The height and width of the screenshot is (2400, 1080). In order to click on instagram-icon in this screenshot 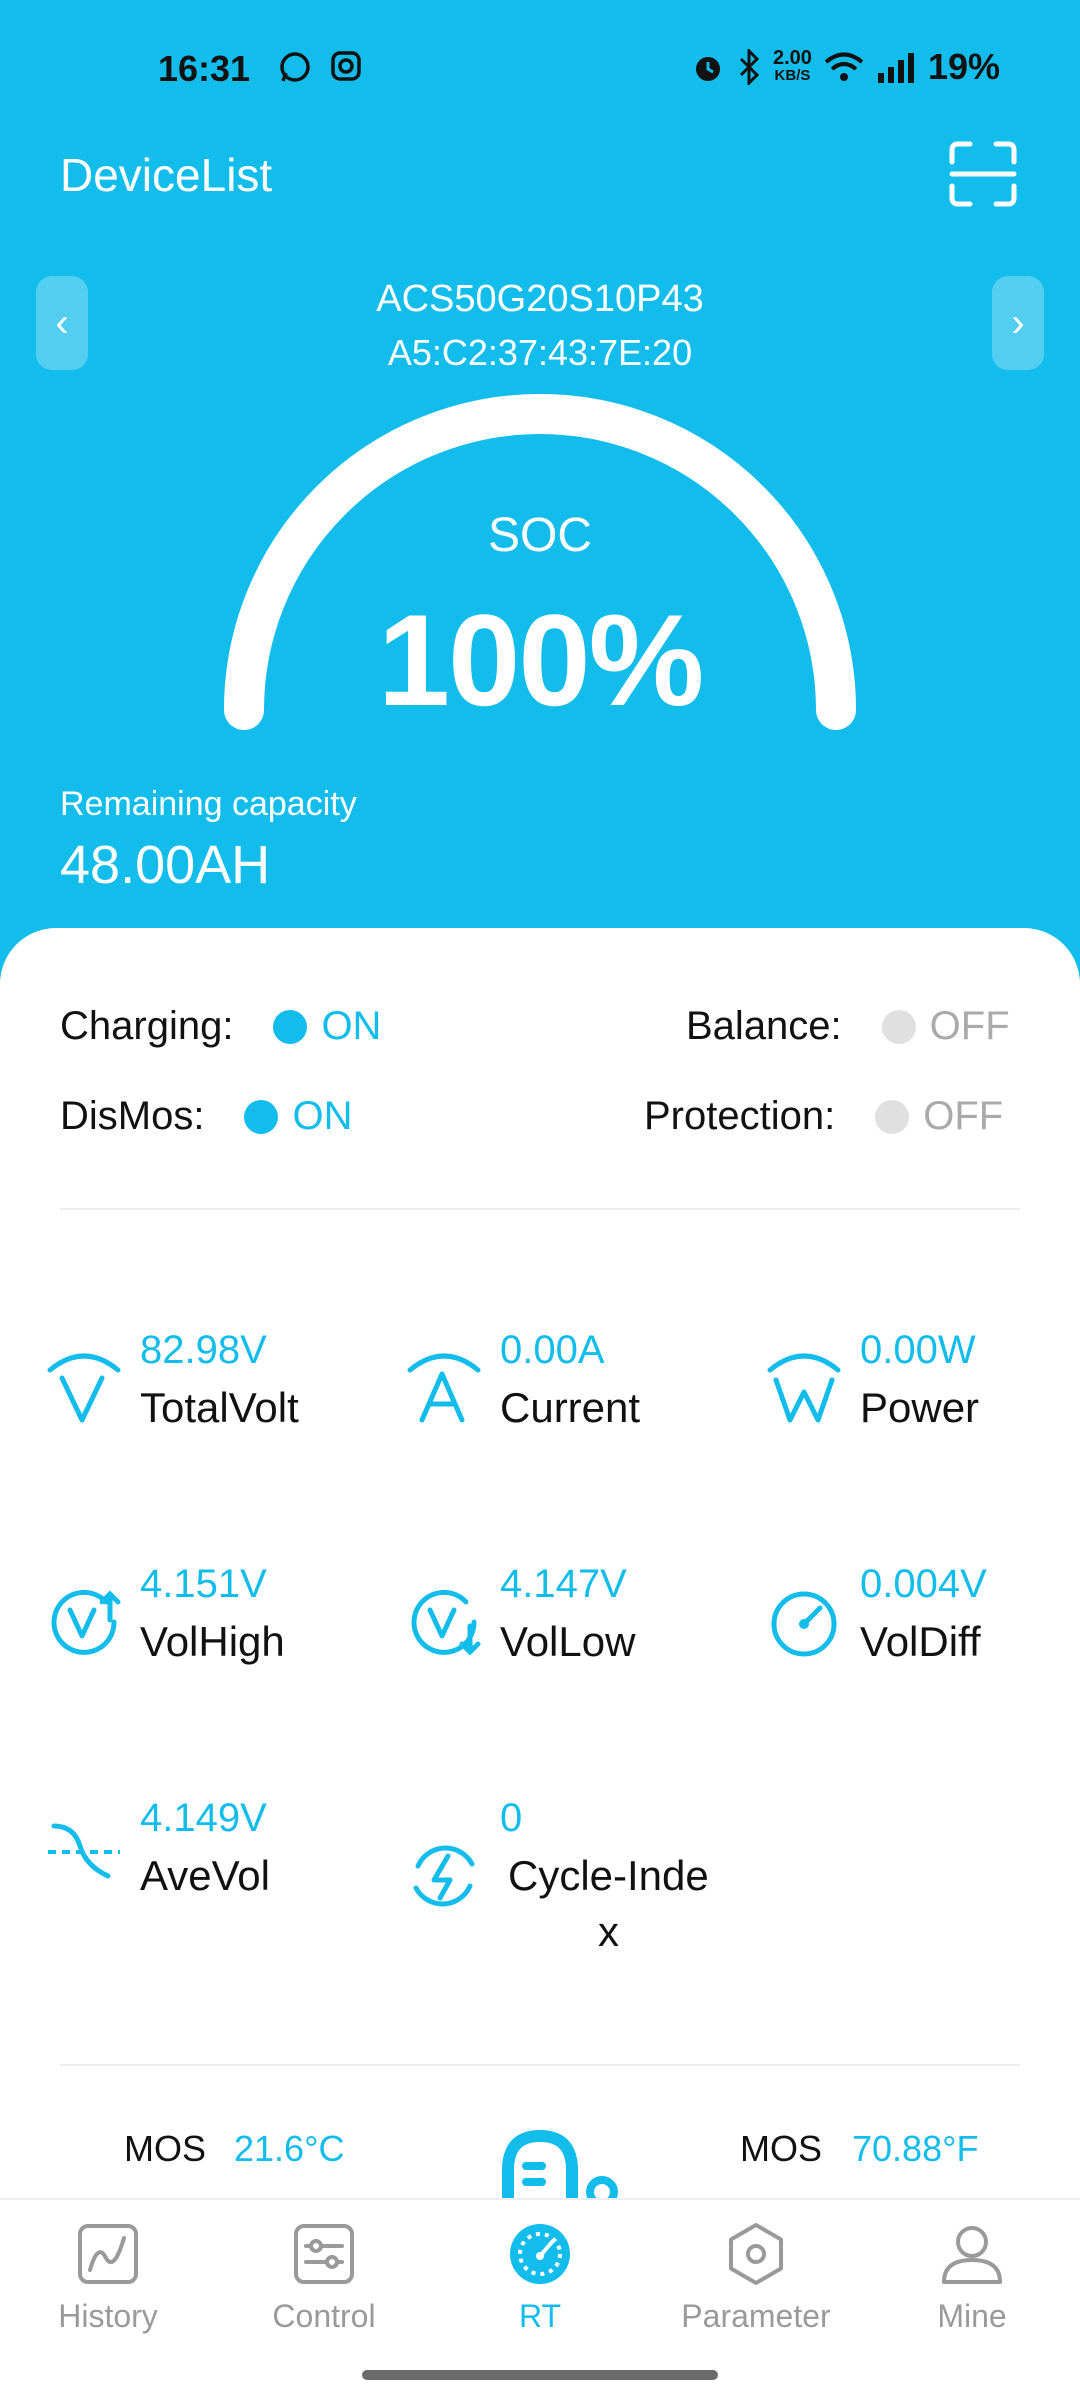, I will do `click(346, 66)`.